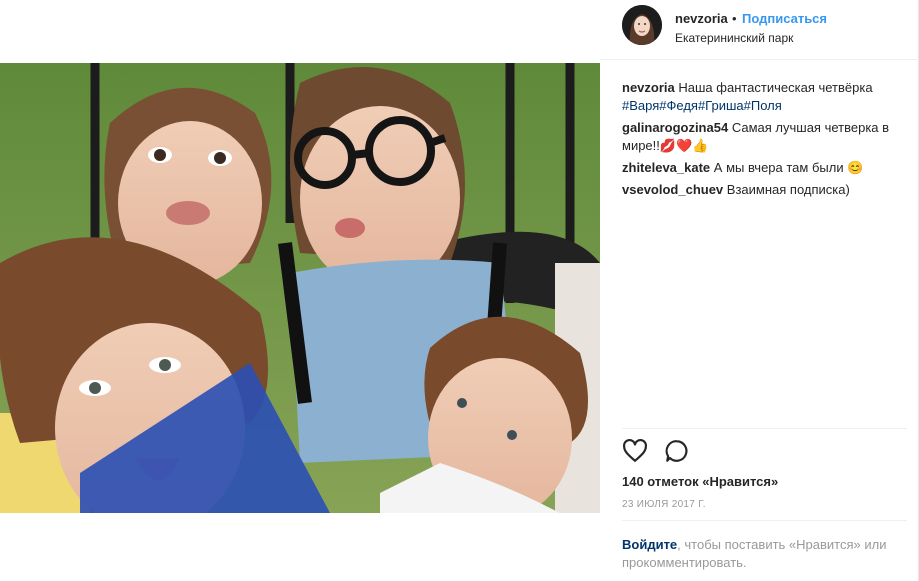 The width and height of the screenshot is (919, 581). I want to click on location-link: Екатерининский парк, so click(734, 38).